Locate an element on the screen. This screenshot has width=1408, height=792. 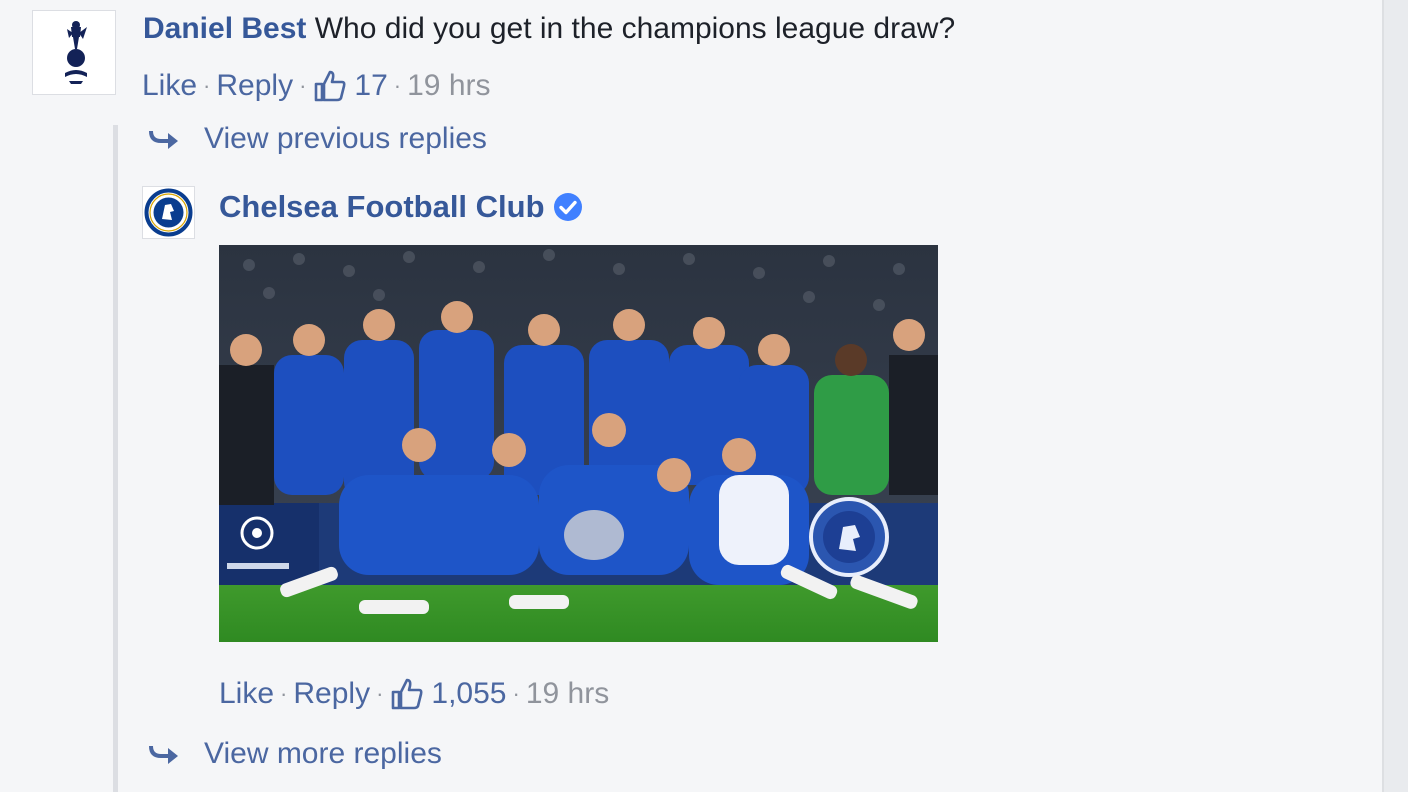
comment-actions: Like · Reply · 17 · 19 hrs is located at coordinates (316, 86).